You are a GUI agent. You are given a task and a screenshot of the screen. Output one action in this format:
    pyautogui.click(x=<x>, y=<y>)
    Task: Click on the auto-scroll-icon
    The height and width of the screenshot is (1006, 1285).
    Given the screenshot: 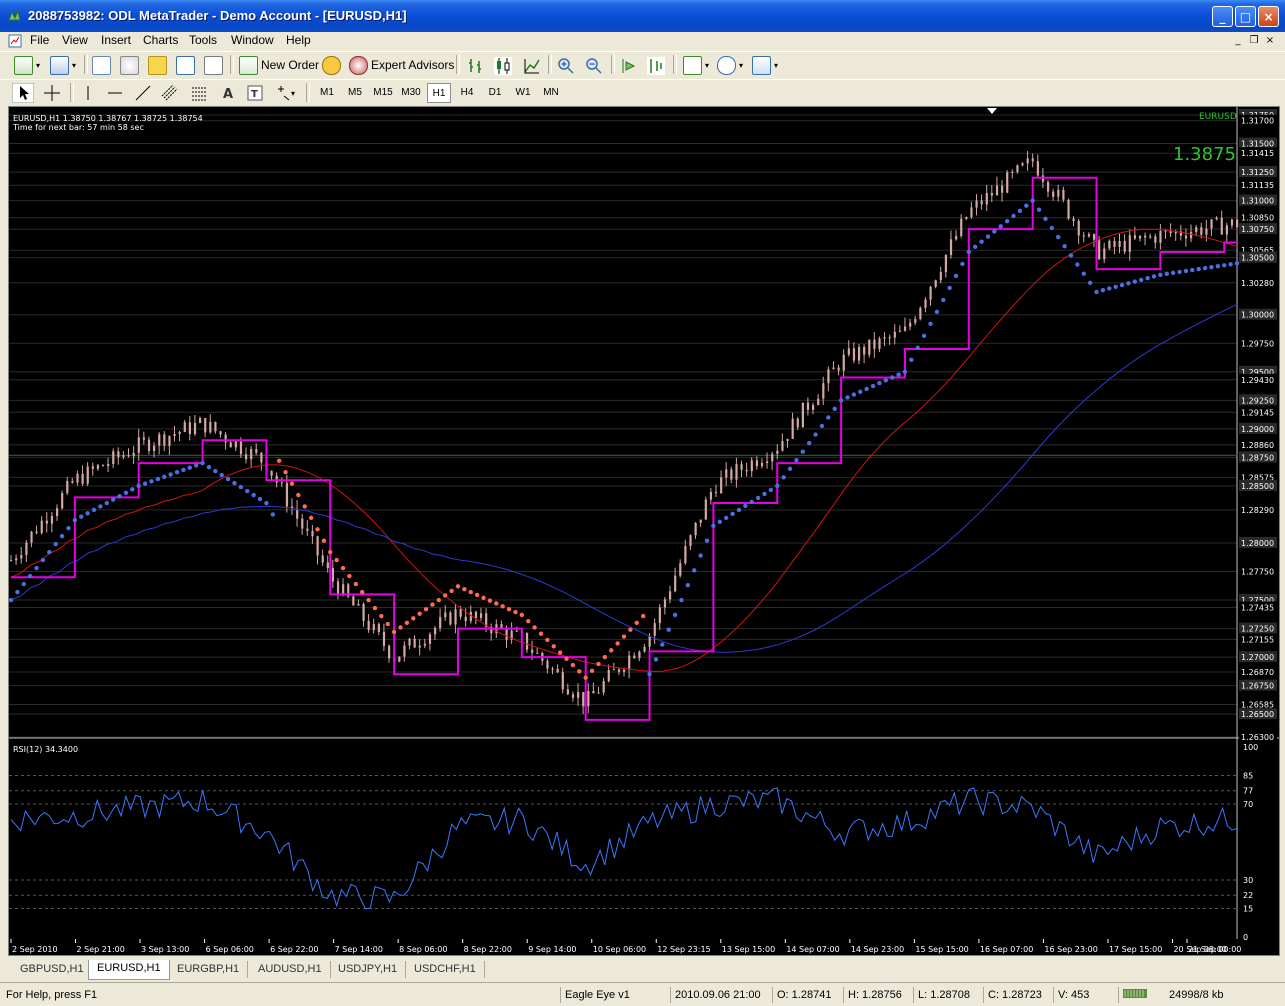 What is the action you would take?
    pyautogui.click(x=629, y=66)
    